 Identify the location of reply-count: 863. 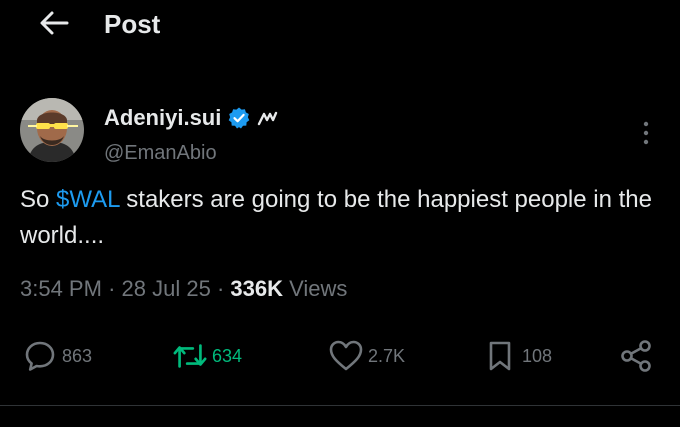
(77, 355).